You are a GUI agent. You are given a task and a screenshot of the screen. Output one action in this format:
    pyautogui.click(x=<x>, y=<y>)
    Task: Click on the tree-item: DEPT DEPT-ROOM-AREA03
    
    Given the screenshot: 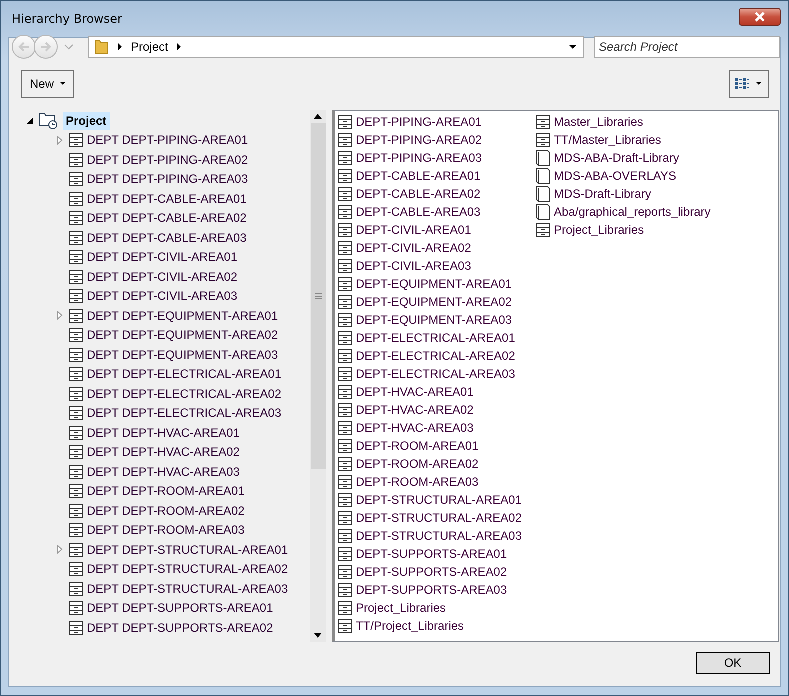 What is the action you would take?
    pyautogui.click(x=166, y=530)
    